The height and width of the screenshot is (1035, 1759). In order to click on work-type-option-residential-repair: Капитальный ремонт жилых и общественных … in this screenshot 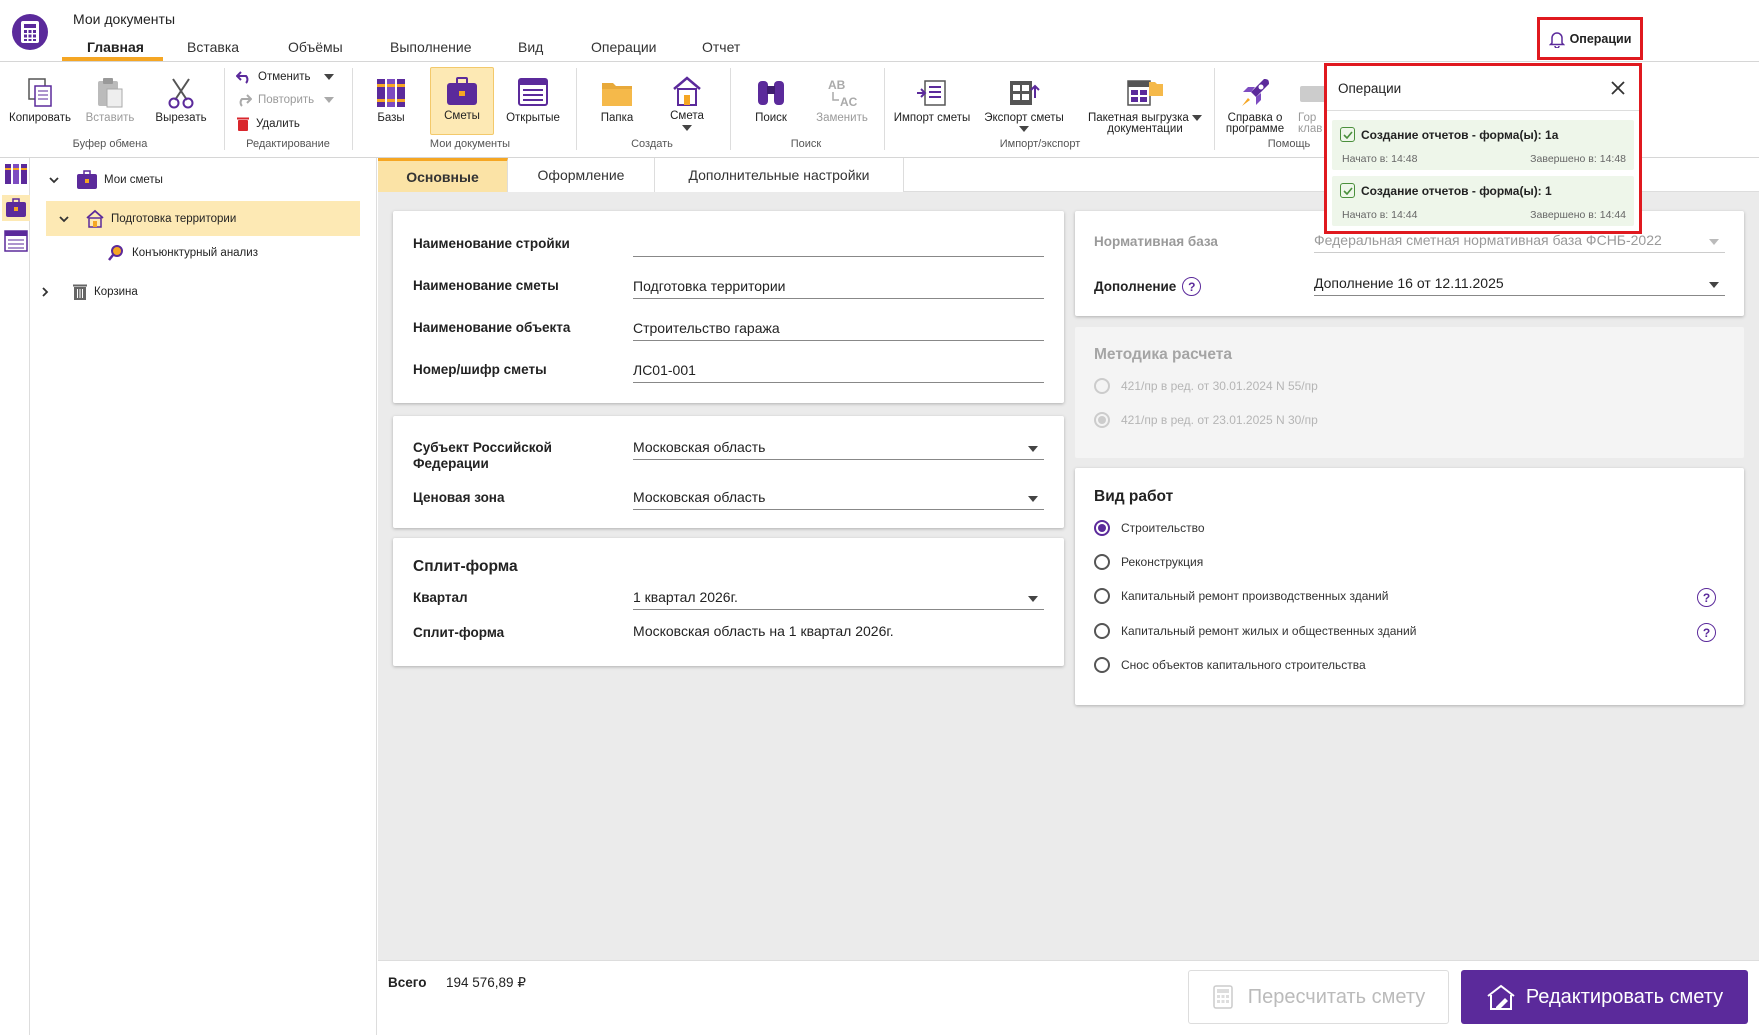, I will do `click(1255, 631)`.